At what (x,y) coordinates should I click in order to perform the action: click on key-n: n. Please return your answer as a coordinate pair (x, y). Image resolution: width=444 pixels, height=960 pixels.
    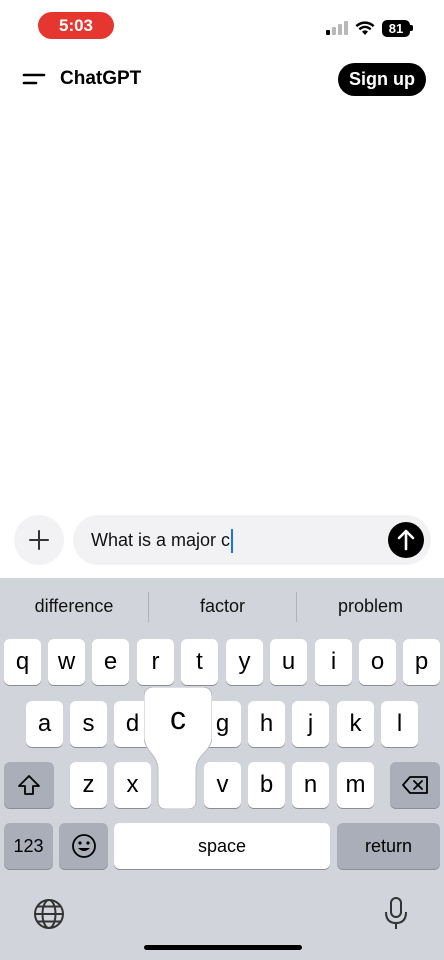
    Looking at the image, I should click on (310, 785).